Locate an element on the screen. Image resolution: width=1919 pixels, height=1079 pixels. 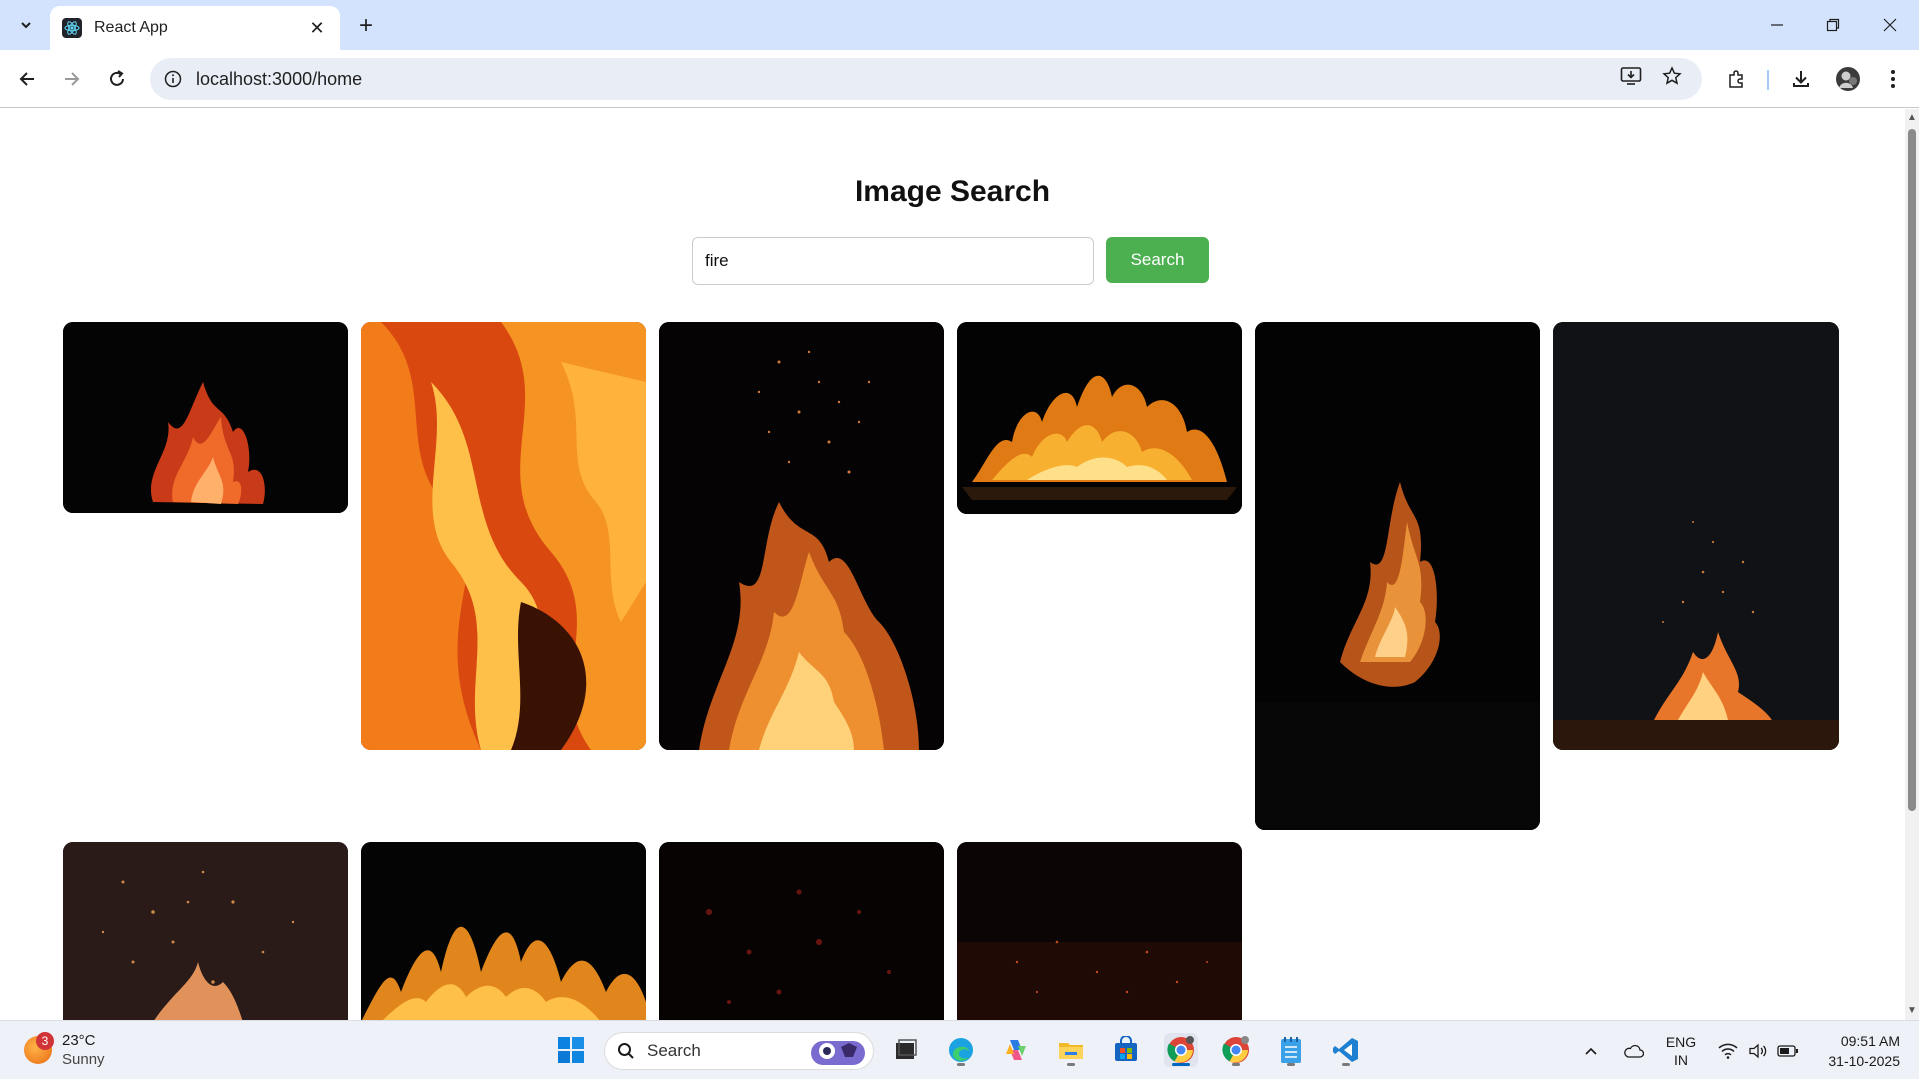
weather-desc: Sunny is located at coordinates (83, 1059).